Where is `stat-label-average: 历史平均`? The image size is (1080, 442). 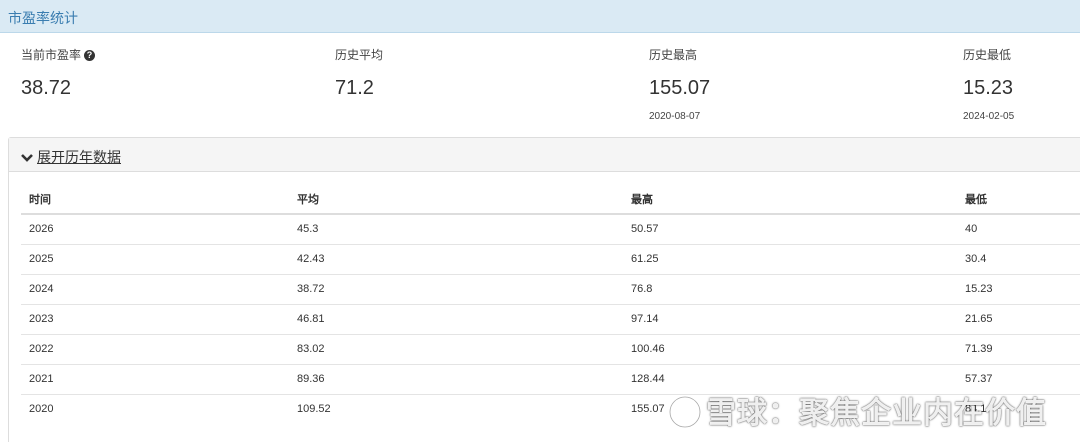
stat-label-average: 历史平均 is located at coordinates (359, 55).